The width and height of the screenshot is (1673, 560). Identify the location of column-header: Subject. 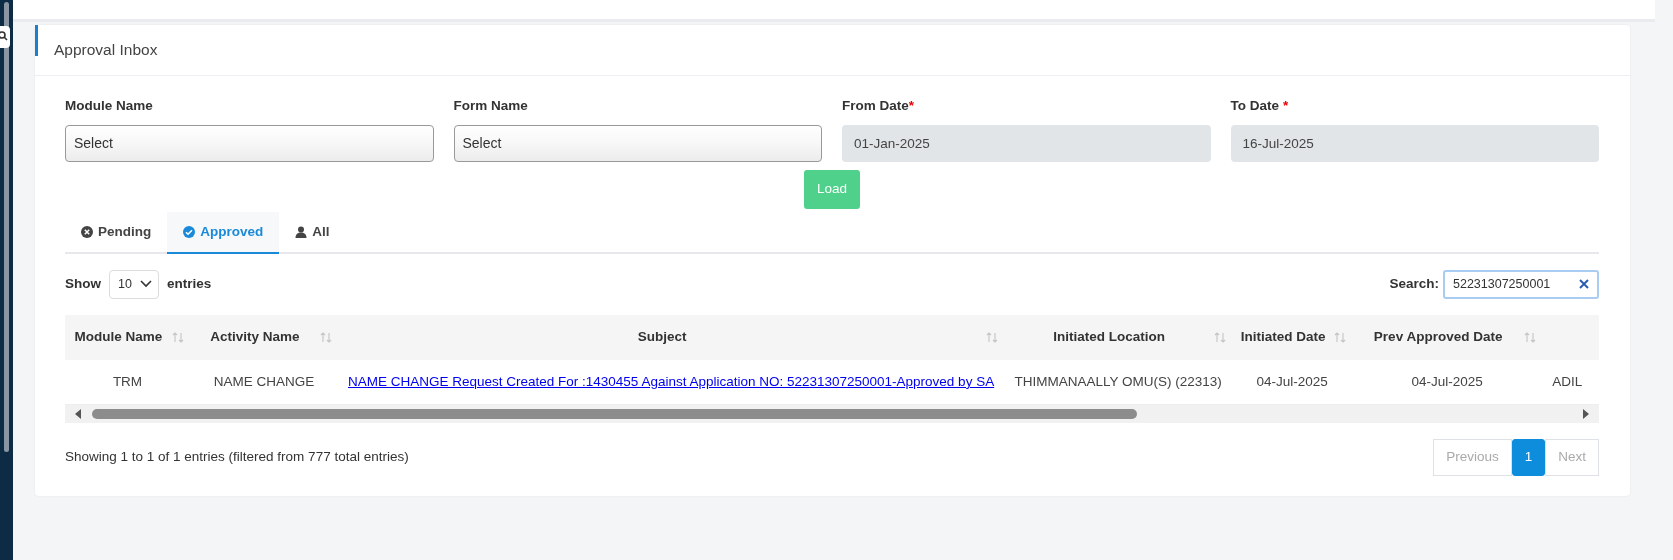
(671, 337).